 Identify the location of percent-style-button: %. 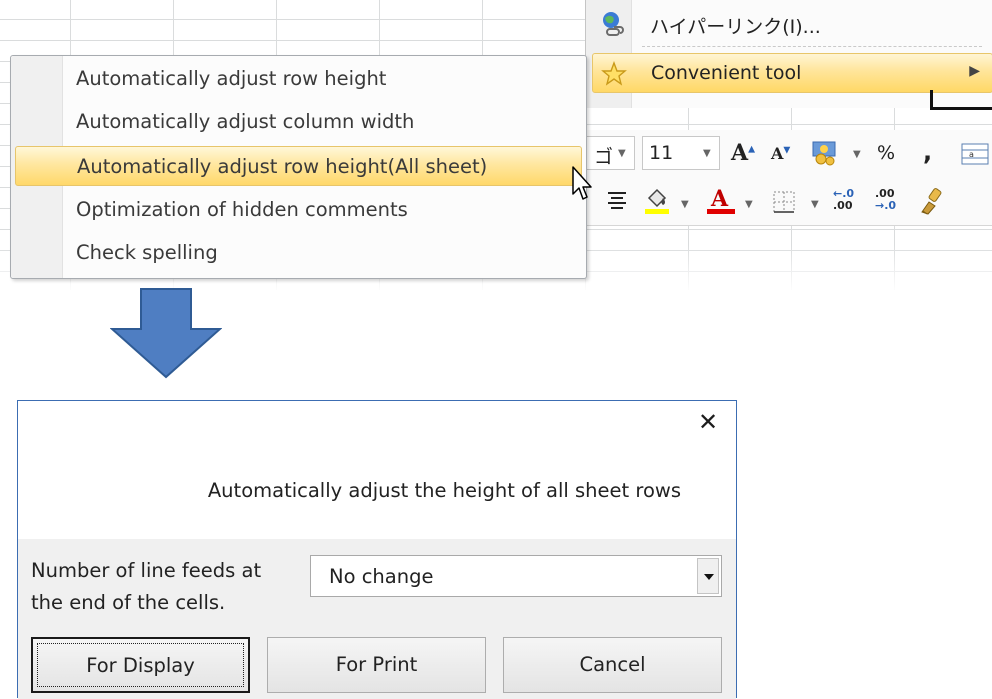
(886, 153).